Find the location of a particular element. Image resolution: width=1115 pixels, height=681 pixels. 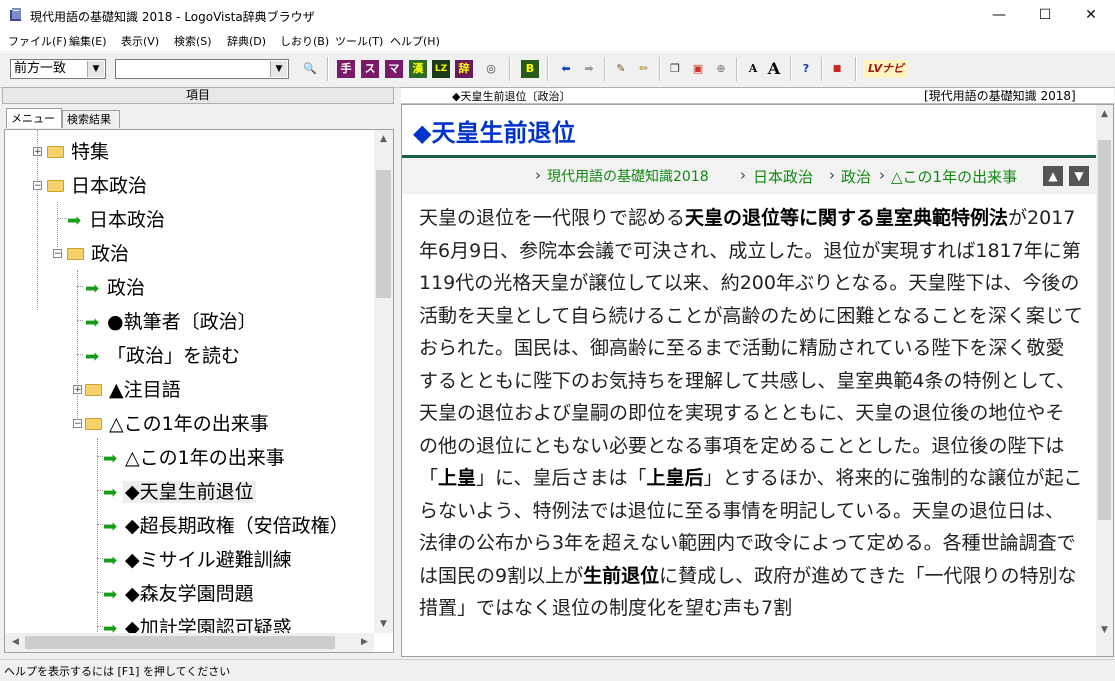

app-icon is located at coordinates (15, 14).